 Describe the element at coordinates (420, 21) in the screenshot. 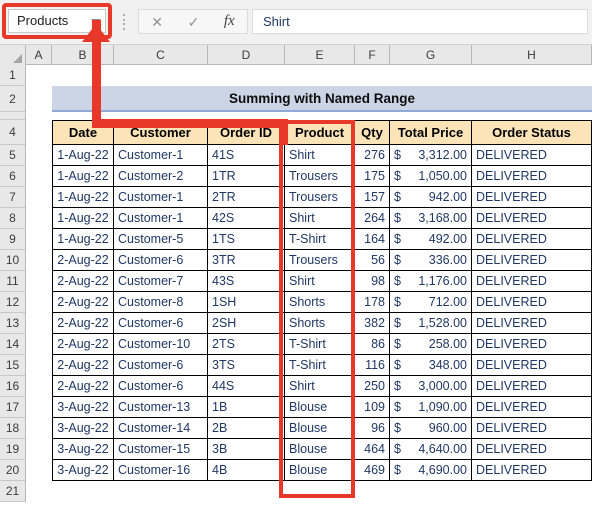

I see `formula-input: Shirt` at that location.